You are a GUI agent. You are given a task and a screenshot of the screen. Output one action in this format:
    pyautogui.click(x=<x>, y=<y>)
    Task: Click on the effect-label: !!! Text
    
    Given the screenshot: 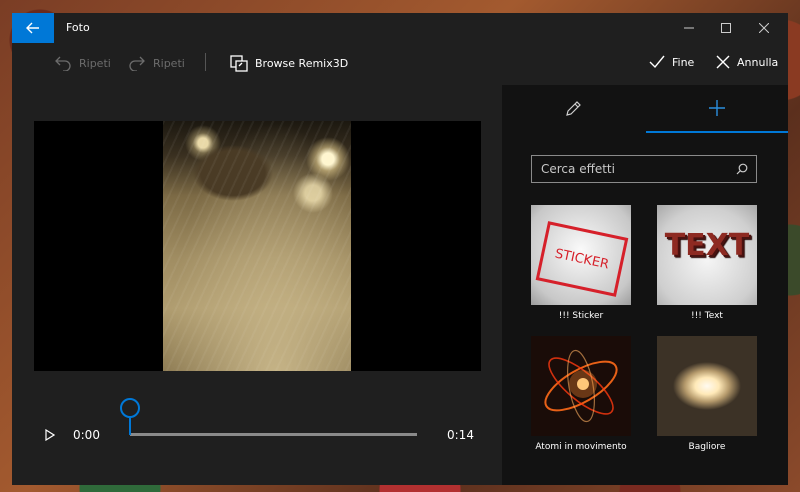 What is the action you would take?
    pyautogui.click(x=707, y=316)
    